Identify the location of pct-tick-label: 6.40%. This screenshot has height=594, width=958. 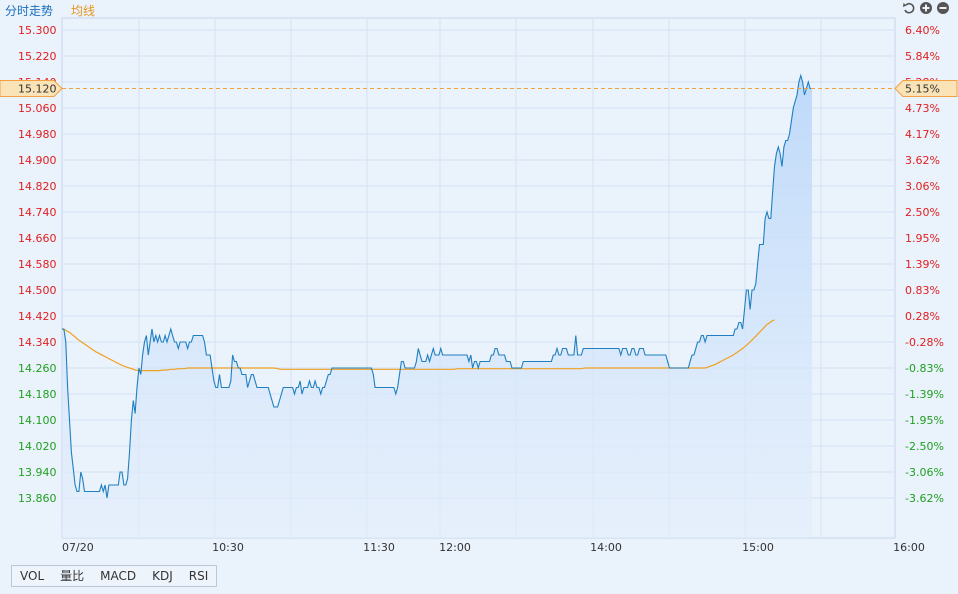
(922, 30).